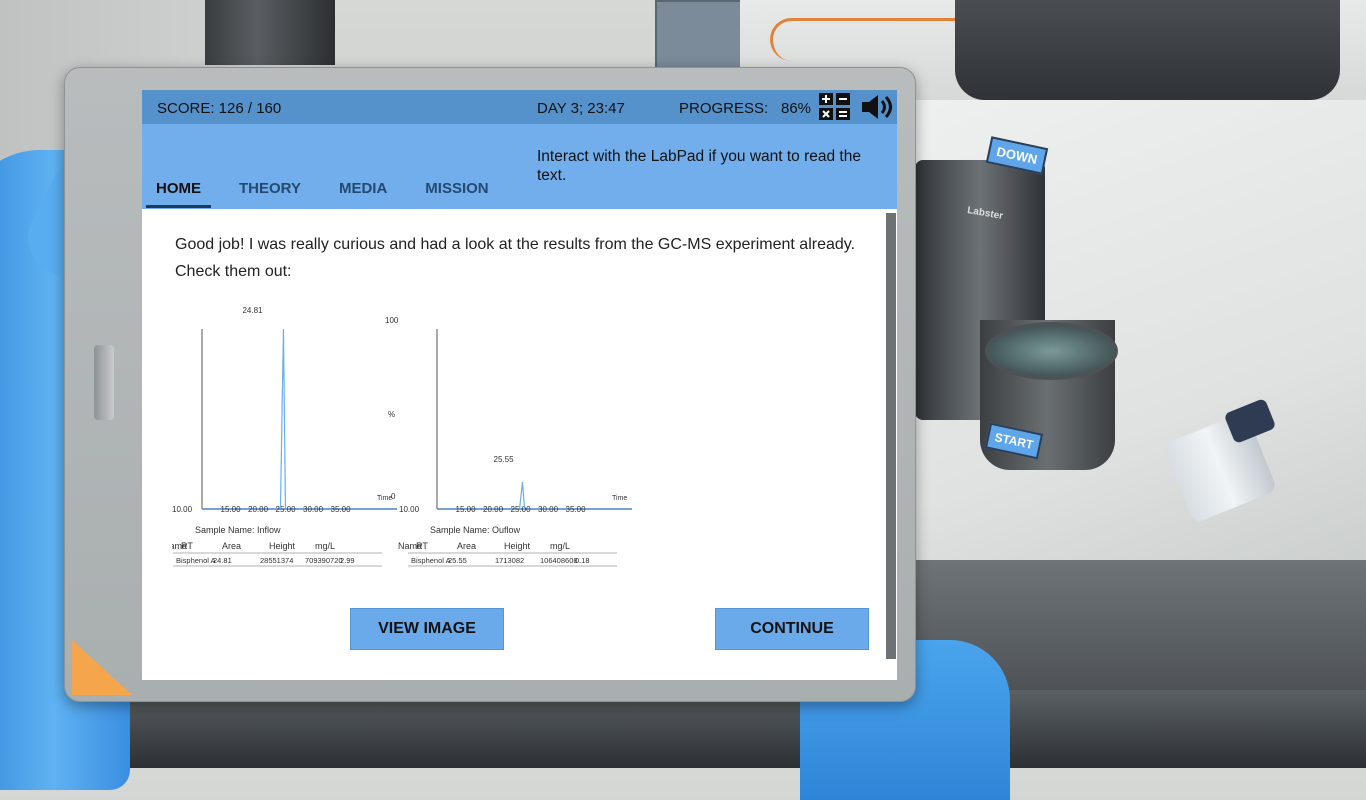 Image resolution: width=1366 pixels, height=800 pixels. Describe the element at coordinates (391, 414) in the screenshot. I see `y-axis-label: %` at that location.